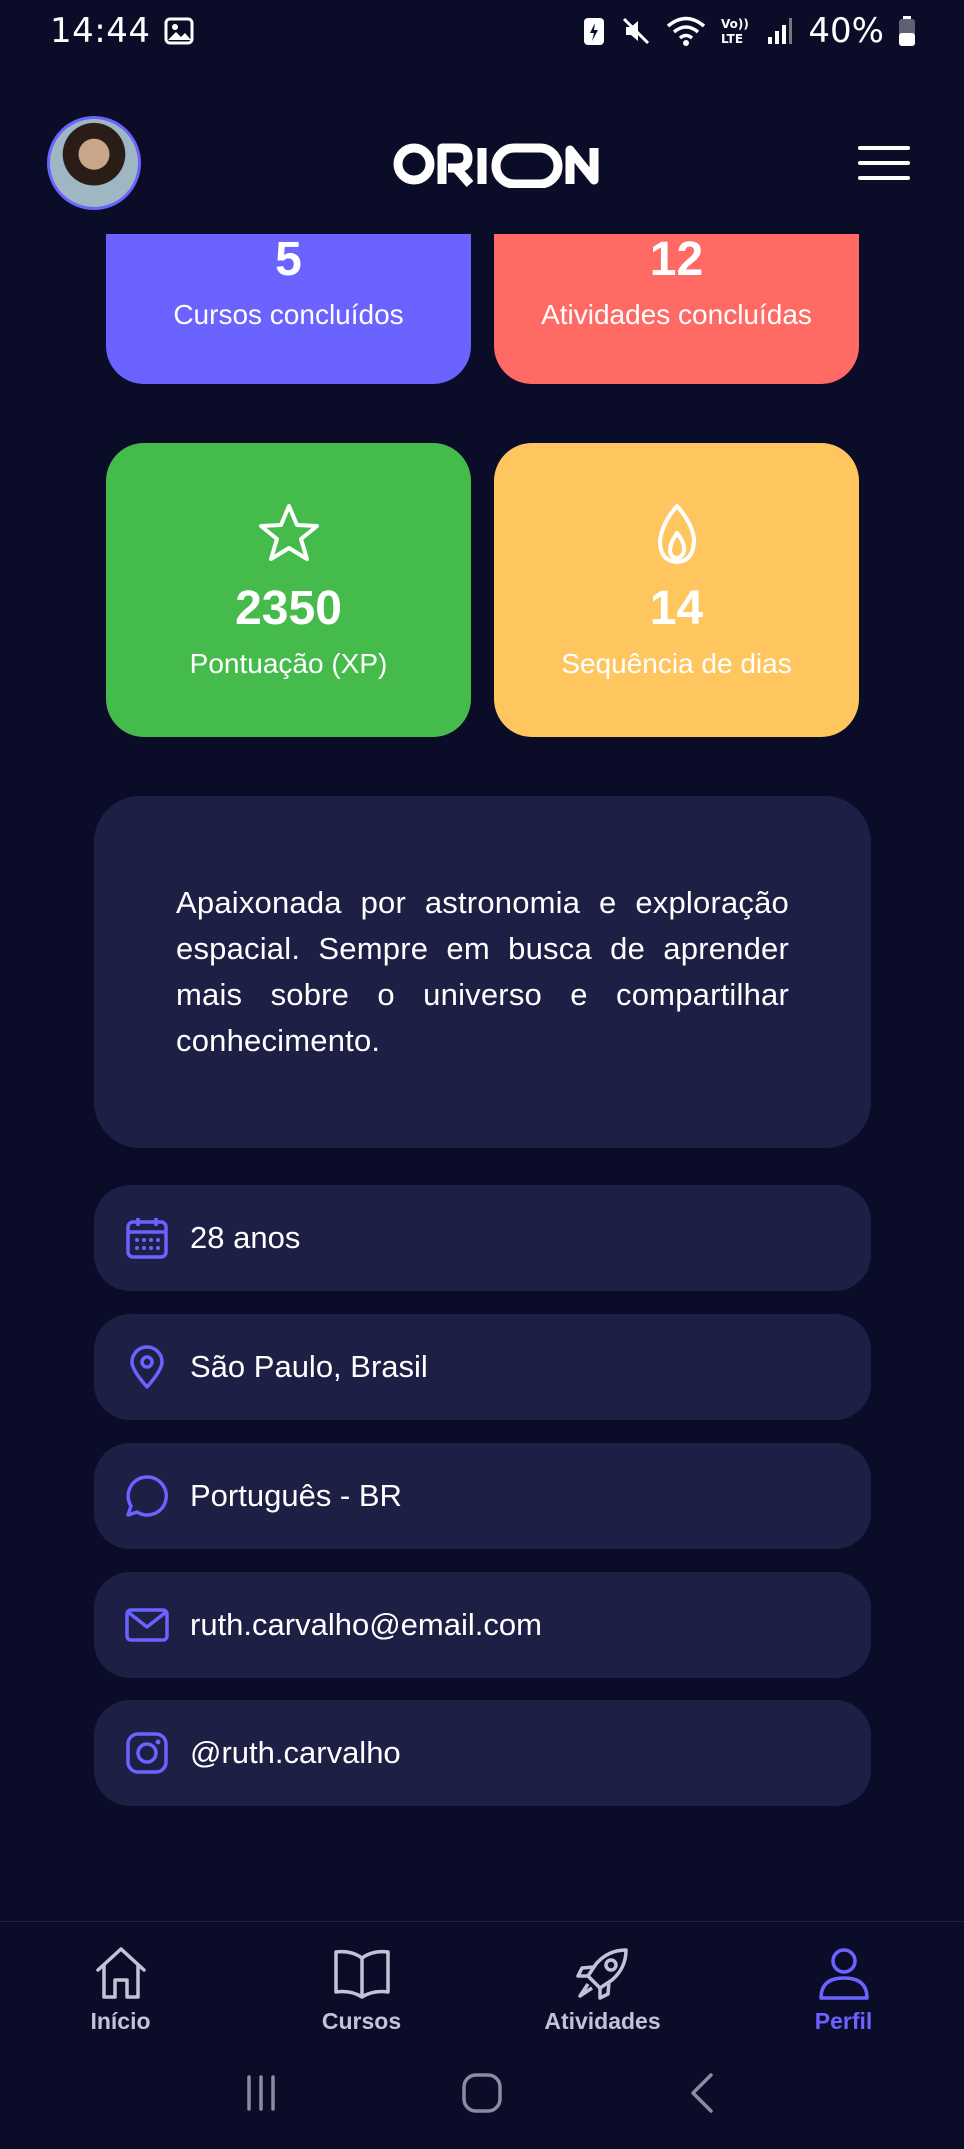 This screenshot has height=2149, width=964. What do you see at coordinates (147, 1238) in the screenshot?
I see `calendar-icon` at bounding box center [147, 1238].